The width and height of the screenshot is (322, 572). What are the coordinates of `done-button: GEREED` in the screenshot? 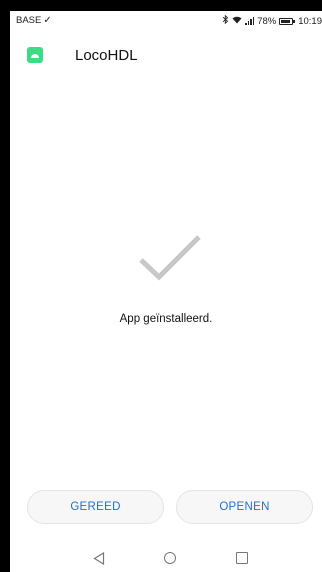 It's located at (95, 507).